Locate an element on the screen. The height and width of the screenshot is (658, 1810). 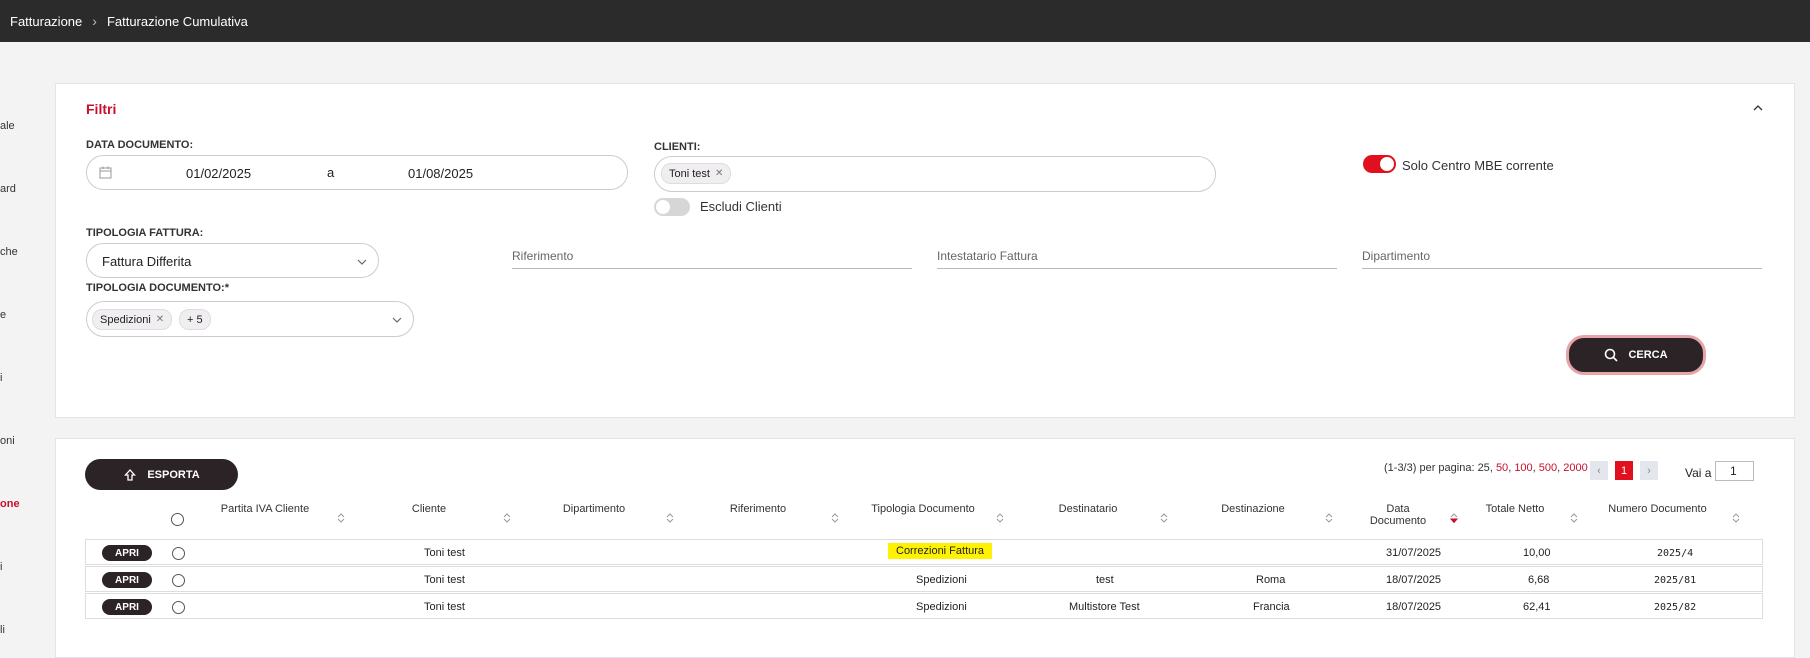
chevron-up-icon is located at coordinates (1758, 108).